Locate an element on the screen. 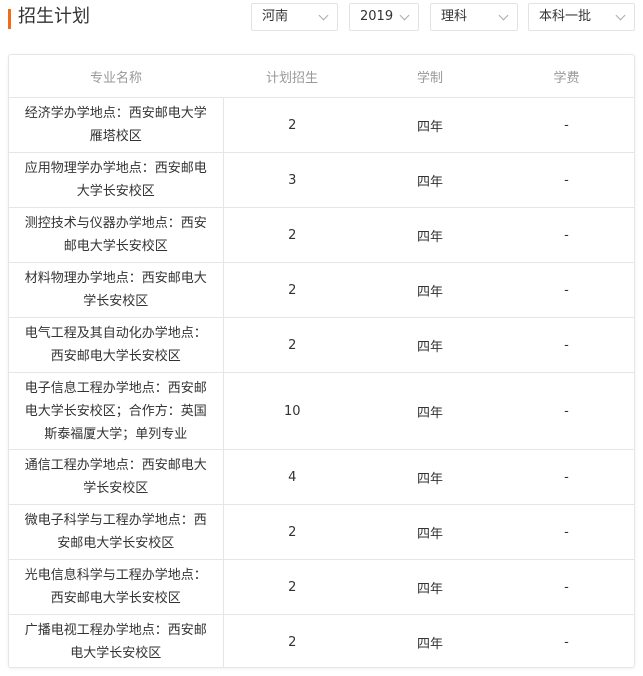  column-header-fee: 学费 is located at coordinates (566, 76).